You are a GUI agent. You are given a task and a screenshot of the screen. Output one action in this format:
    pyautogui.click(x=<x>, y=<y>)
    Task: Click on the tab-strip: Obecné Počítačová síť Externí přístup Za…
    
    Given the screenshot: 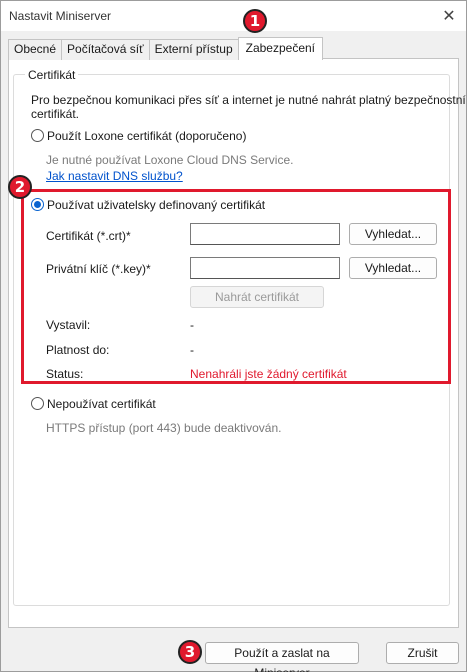 What is the action you would take?
    pyautogui.click(x=166, y=48)
    